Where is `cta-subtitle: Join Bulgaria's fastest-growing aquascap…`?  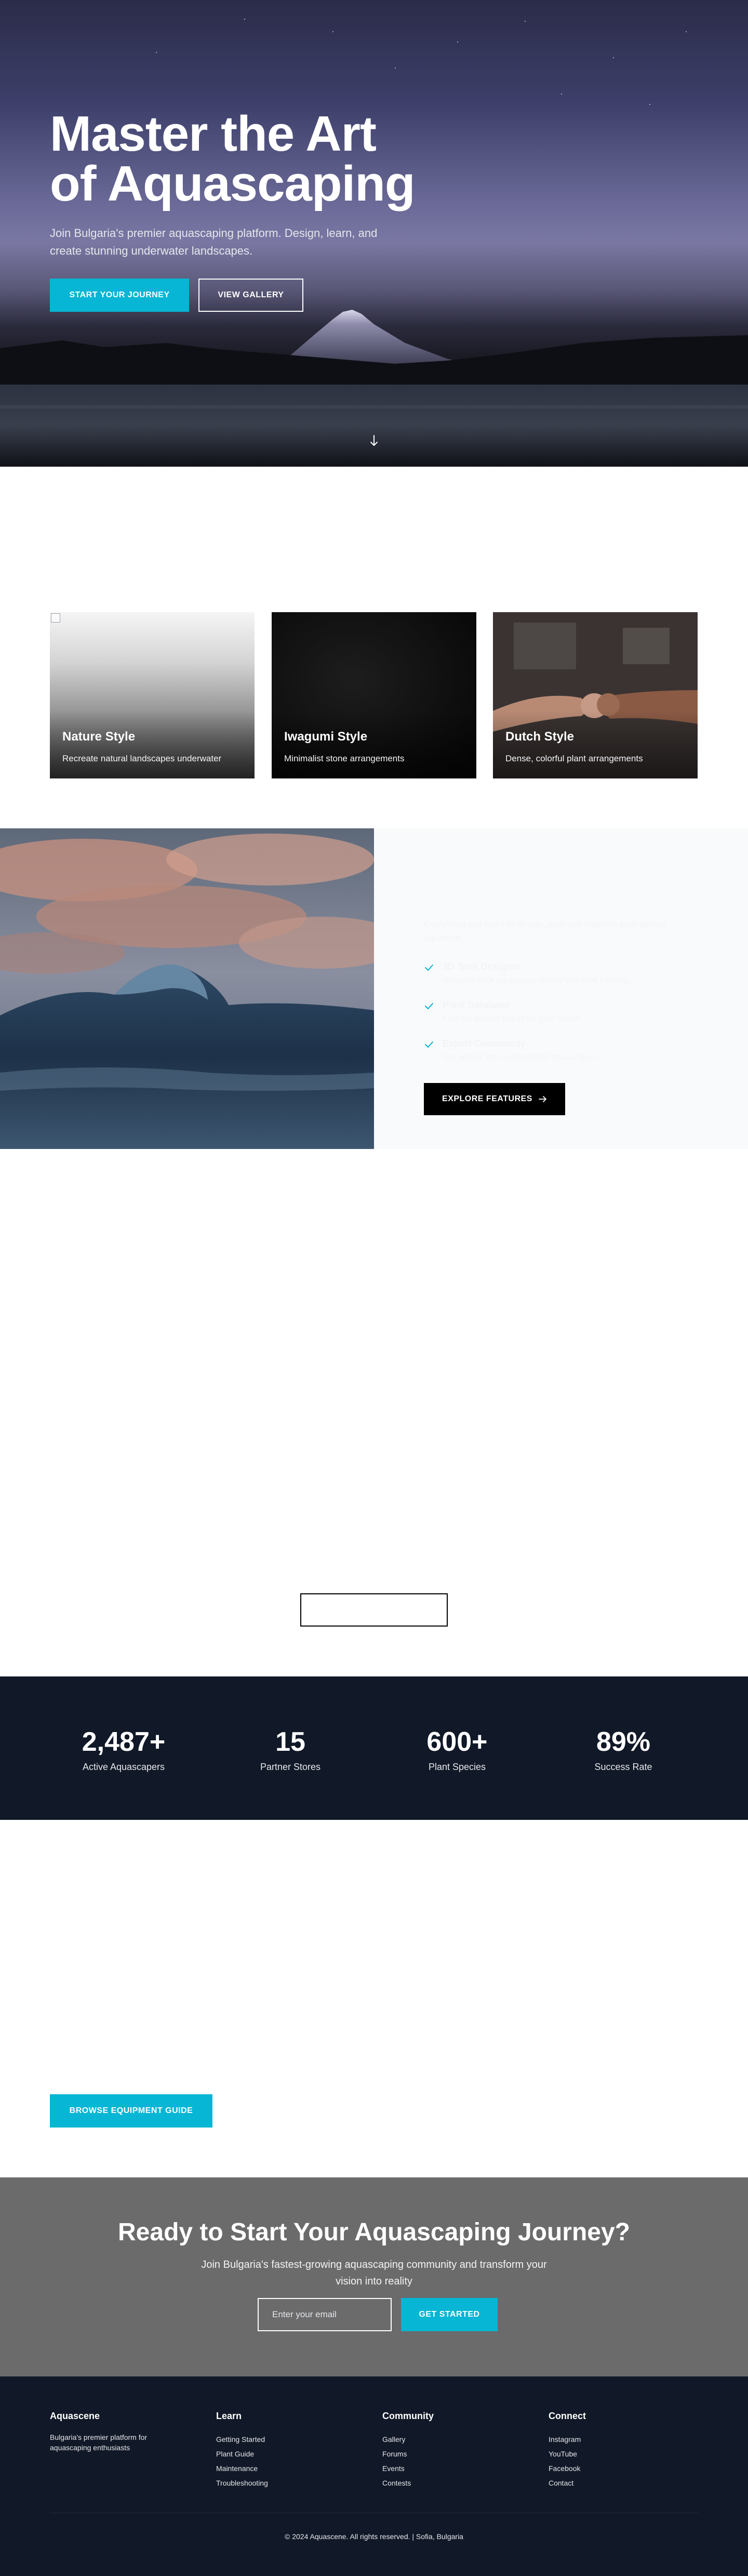 cta-subtitle: Join Bulgaria's fastest-growing aquascap… is located at coordinates (374, 2273).